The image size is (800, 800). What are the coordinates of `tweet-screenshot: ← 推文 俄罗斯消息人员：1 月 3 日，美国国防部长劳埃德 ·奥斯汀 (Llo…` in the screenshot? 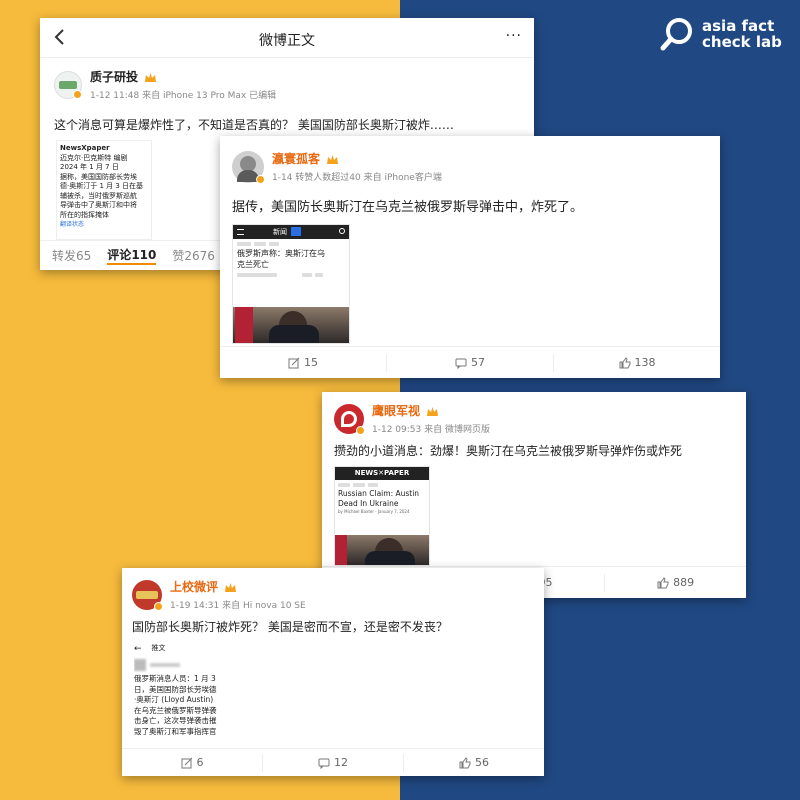 It's located at (190, 692).